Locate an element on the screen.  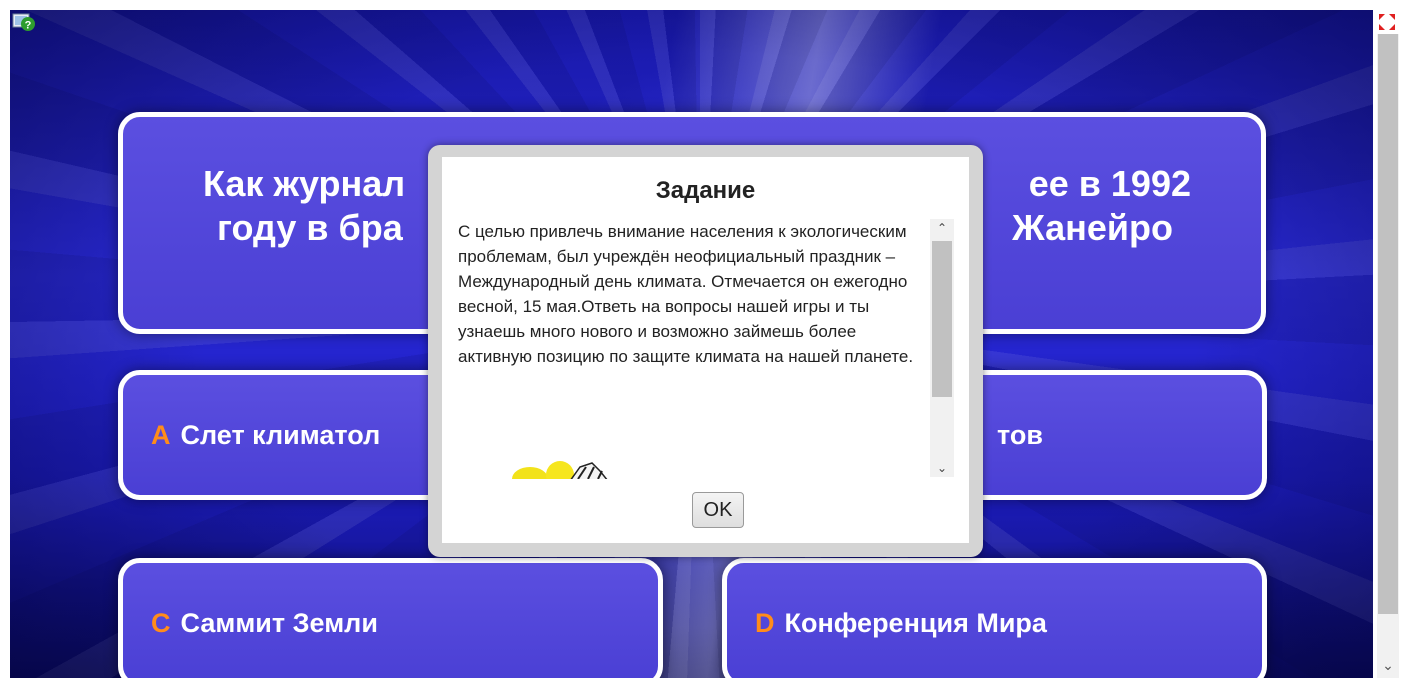
answer-d-letter: D is located at coordinates (765, 622).